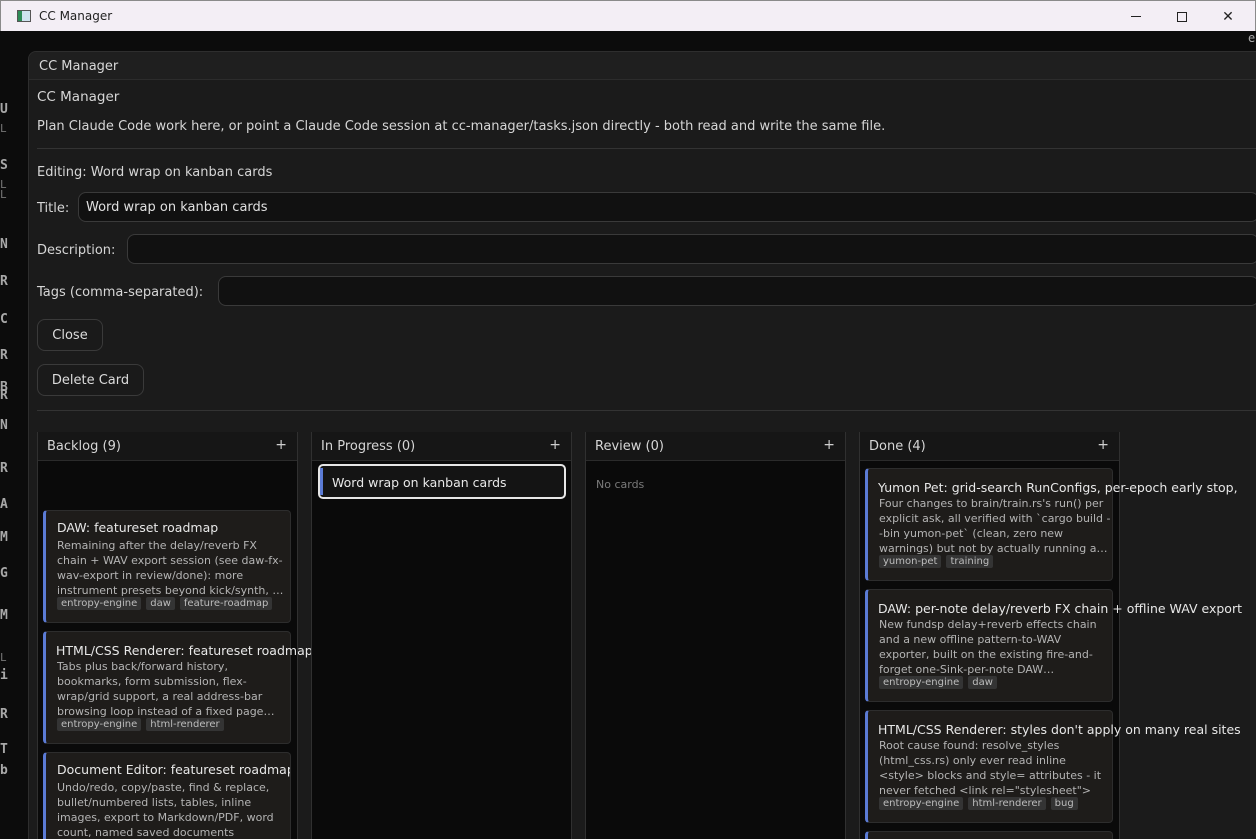 This screenshot has width=1256, height=839. I want to click on card-tags: entropy-engine html-renderer bug, so click(978, 803).